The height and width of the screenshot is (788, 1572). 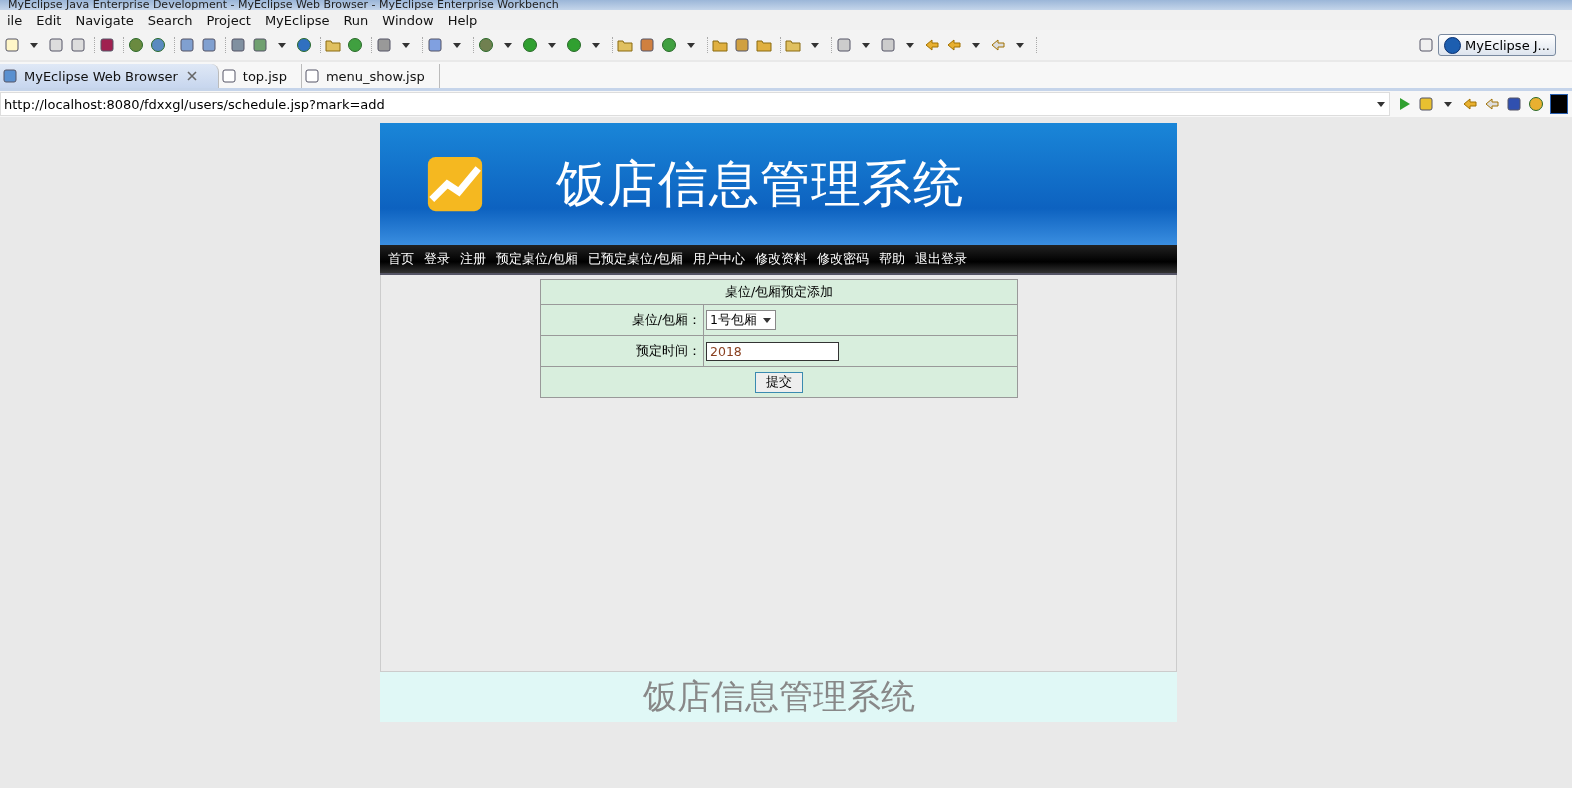 What do you see at coordinates (781, 259) in the screenshot?
I see `nav-link: 修改资料` at bounding box center [781, 259].